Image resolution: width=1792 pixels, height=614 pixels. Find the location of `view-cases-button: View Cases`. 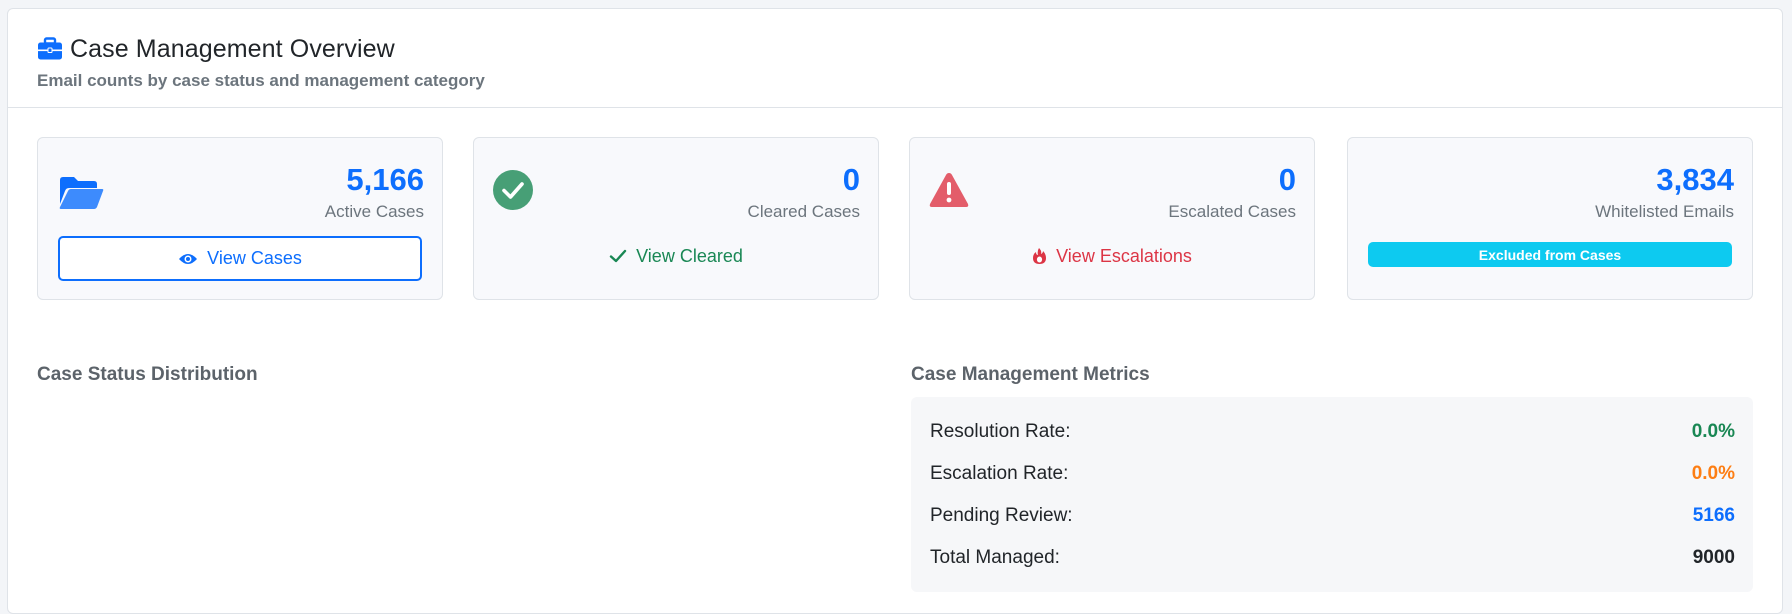

view-cases-button: View Cases is located at coordinates (240, 258).